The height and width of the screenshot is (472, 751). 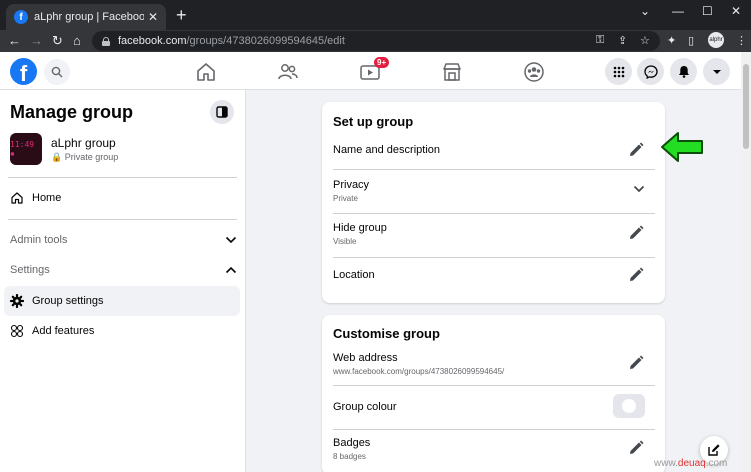 I want to click on row-location: Location, so click(x=494, y=275).